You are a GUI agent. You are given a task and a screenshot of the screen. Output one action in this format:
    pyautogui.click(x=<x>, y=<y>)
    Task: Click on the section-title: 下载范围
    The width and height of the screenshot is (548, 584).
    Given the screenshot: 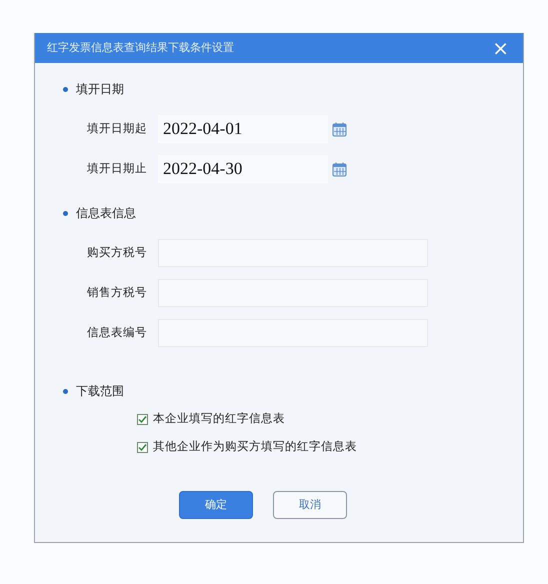 What is the action you would take?
    pyautogui.click(x=100, y=391)
    